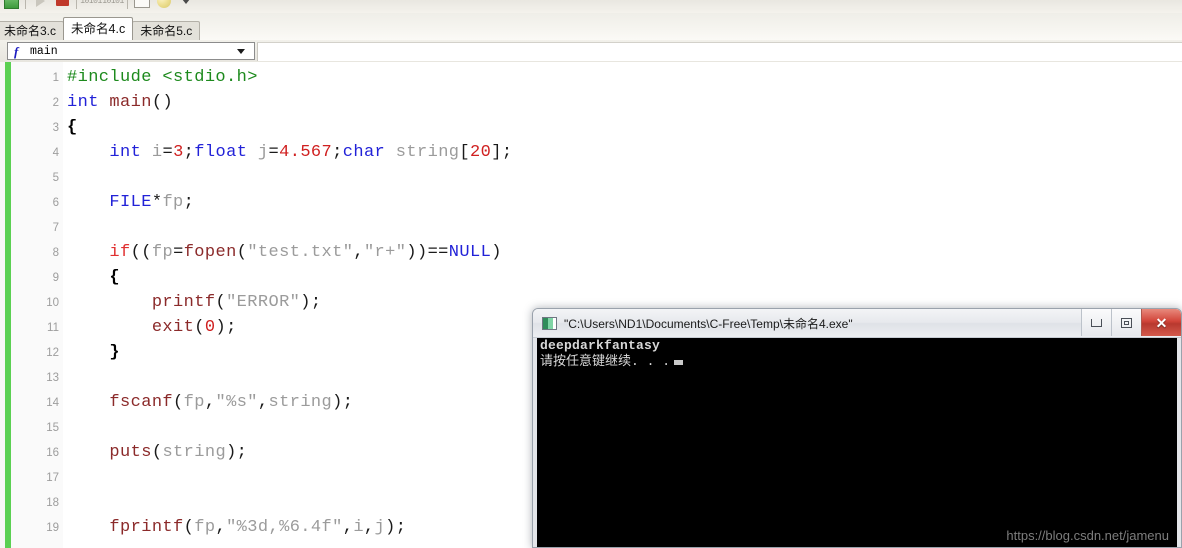  I want to click on tab-bar: 未命名3.c 未命名4.c 未命名5.c, so click(591, 26).